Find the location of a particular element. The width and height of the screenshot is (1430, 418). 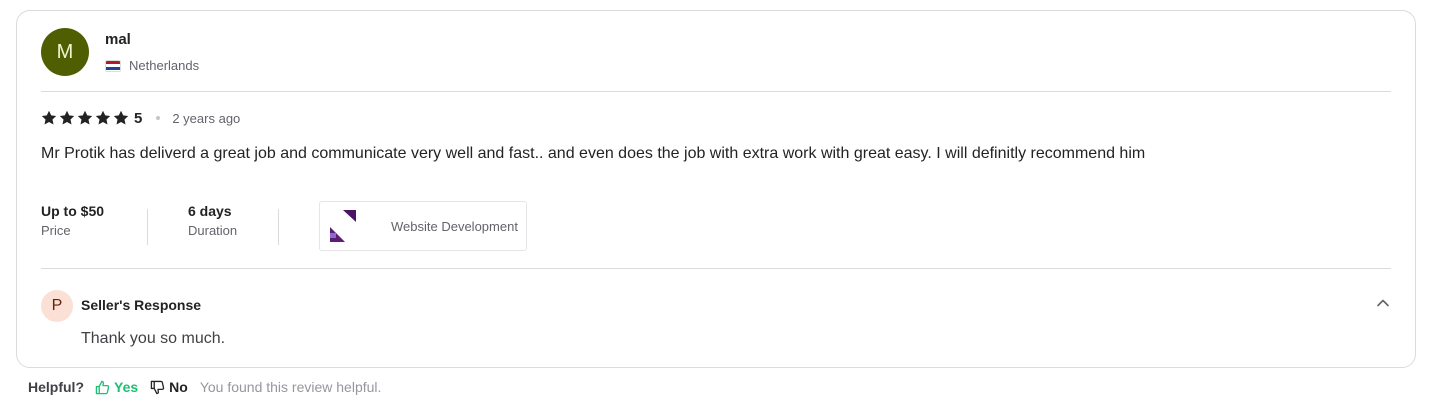

seller-response-text: Thank you so much. is located at coordinates (153, 338).